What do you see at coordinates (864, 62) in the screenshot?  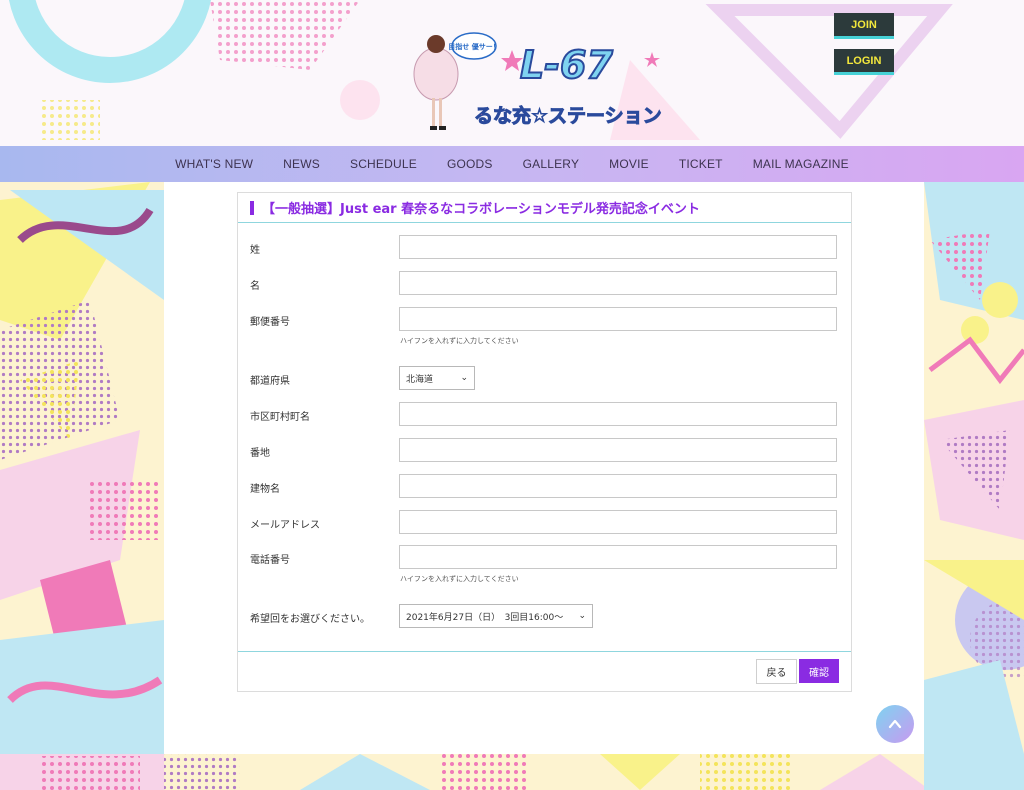 I see `login-button: LOGIN` at bounding box center [864, 62].